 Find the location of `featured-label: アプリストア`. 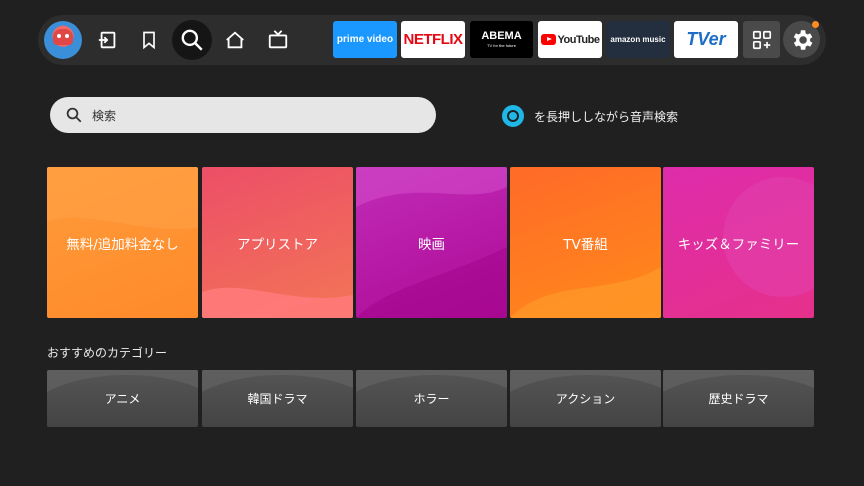

featured-label: アプリストア is located at coordinates (277, 244).